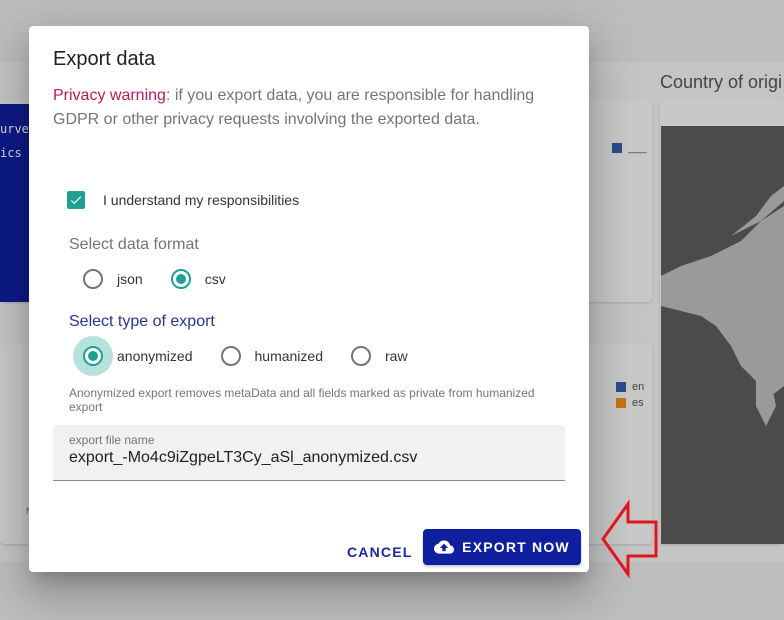 This screenshot has height=620, width=784. I want to click on radio-label: anonymized, so click(155, 356).